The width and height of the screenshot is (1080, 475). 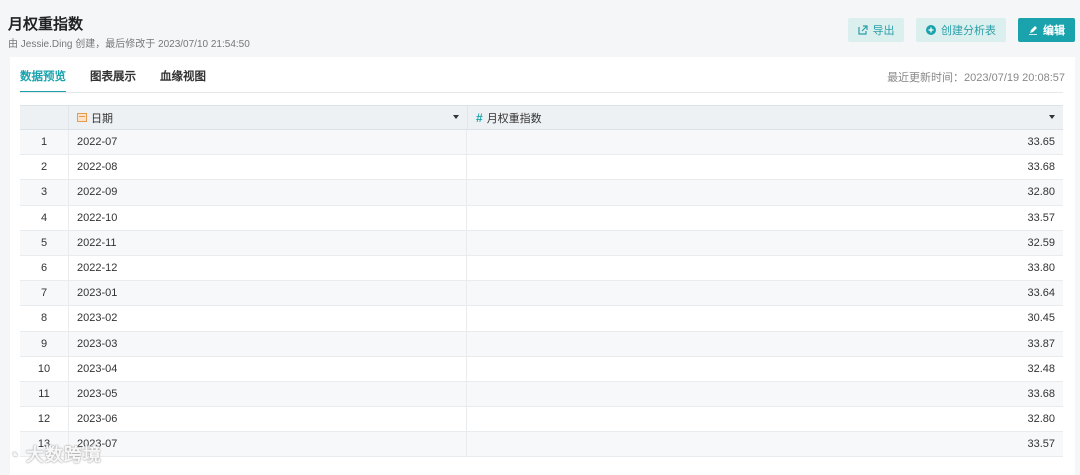 What do you see at coordinates (44, 167) in the screenshot?
I see `row-index: 2` at bounding box center [44, 167].